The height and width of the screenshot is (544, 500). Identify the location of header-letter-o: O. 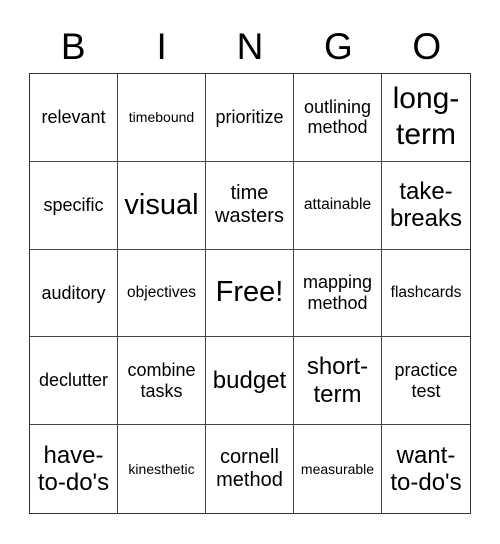
(427, 46).